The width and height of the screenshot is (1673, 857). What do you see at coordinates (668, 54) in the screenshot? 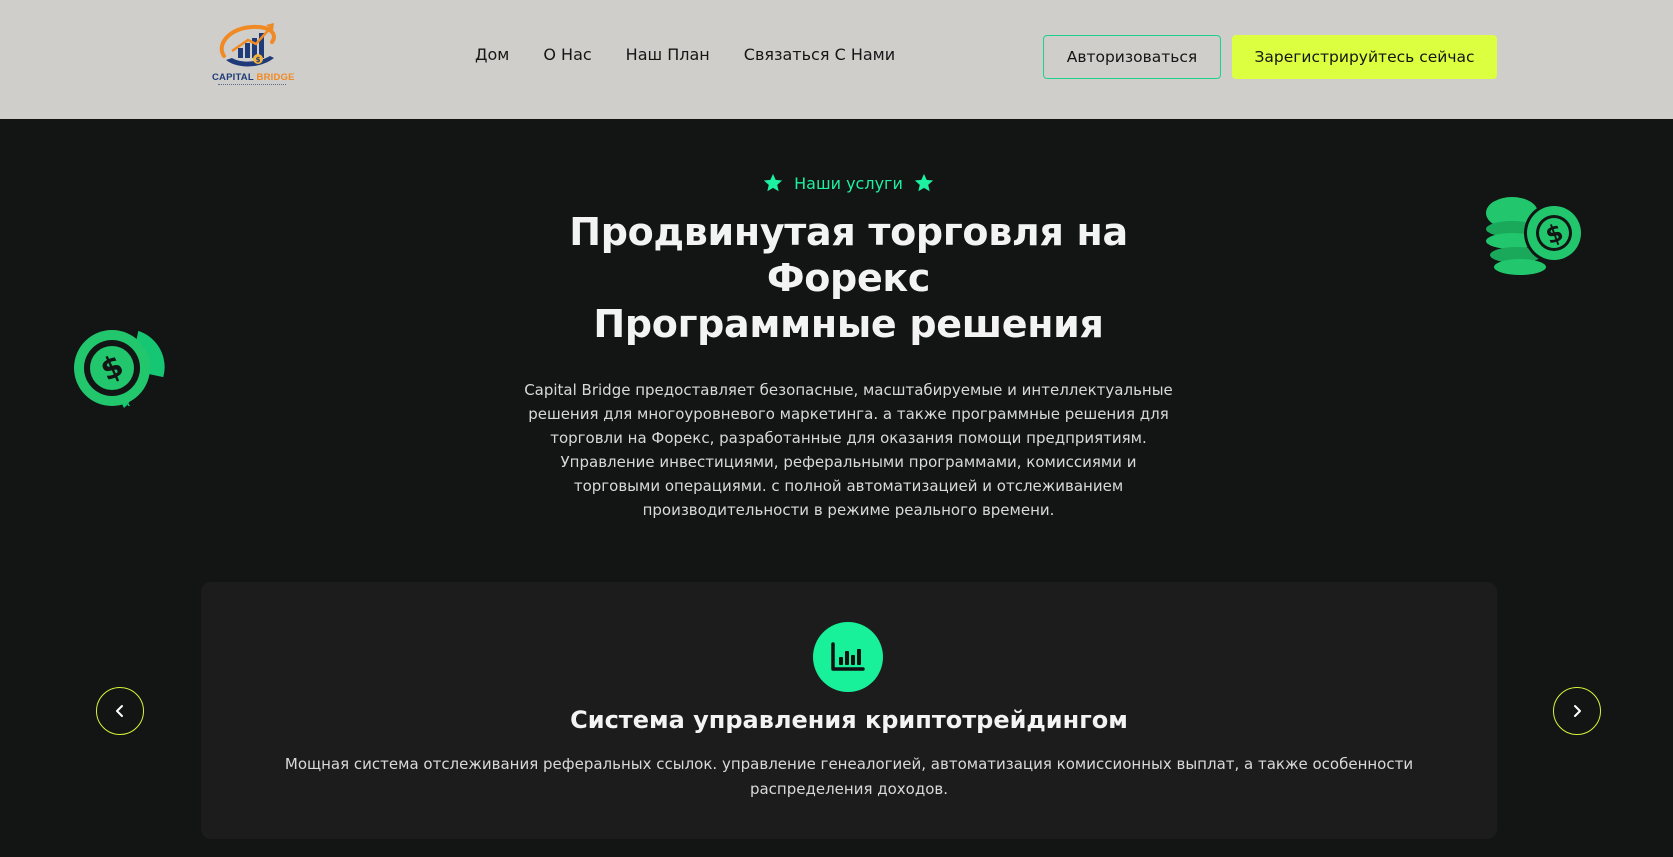
I see `nav-our-plan: Наш План` at bounding box center [668, 54].